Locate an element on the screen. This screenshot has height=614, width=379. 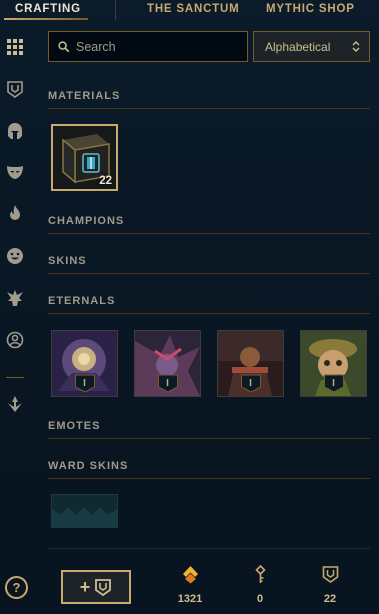
grid-icon is located at coordinates (15, 47).